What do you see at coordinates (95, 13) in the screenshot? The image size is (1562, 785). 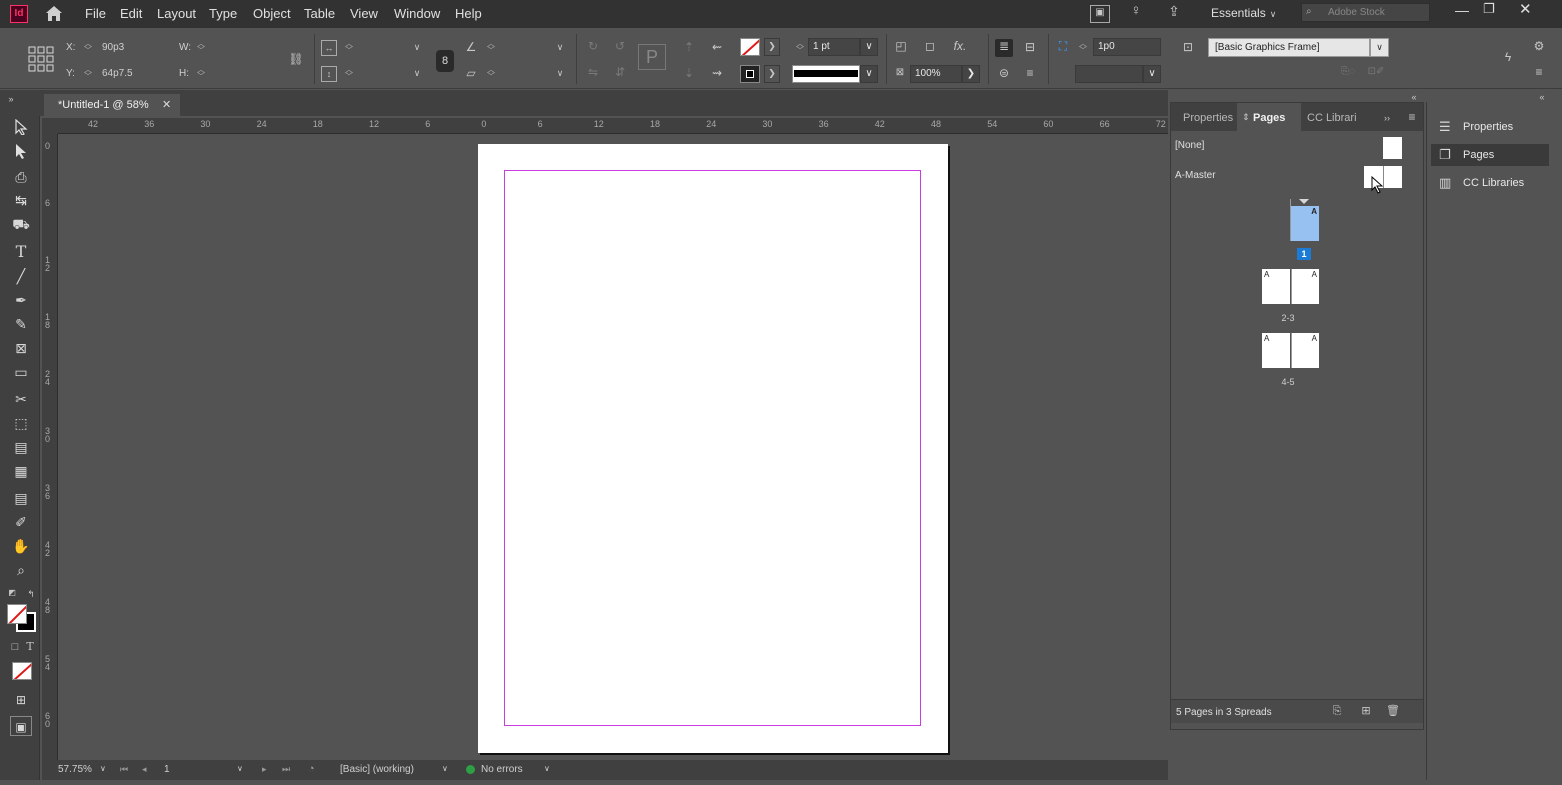 I see `menu-file: File` at bounding box center [95, 13].